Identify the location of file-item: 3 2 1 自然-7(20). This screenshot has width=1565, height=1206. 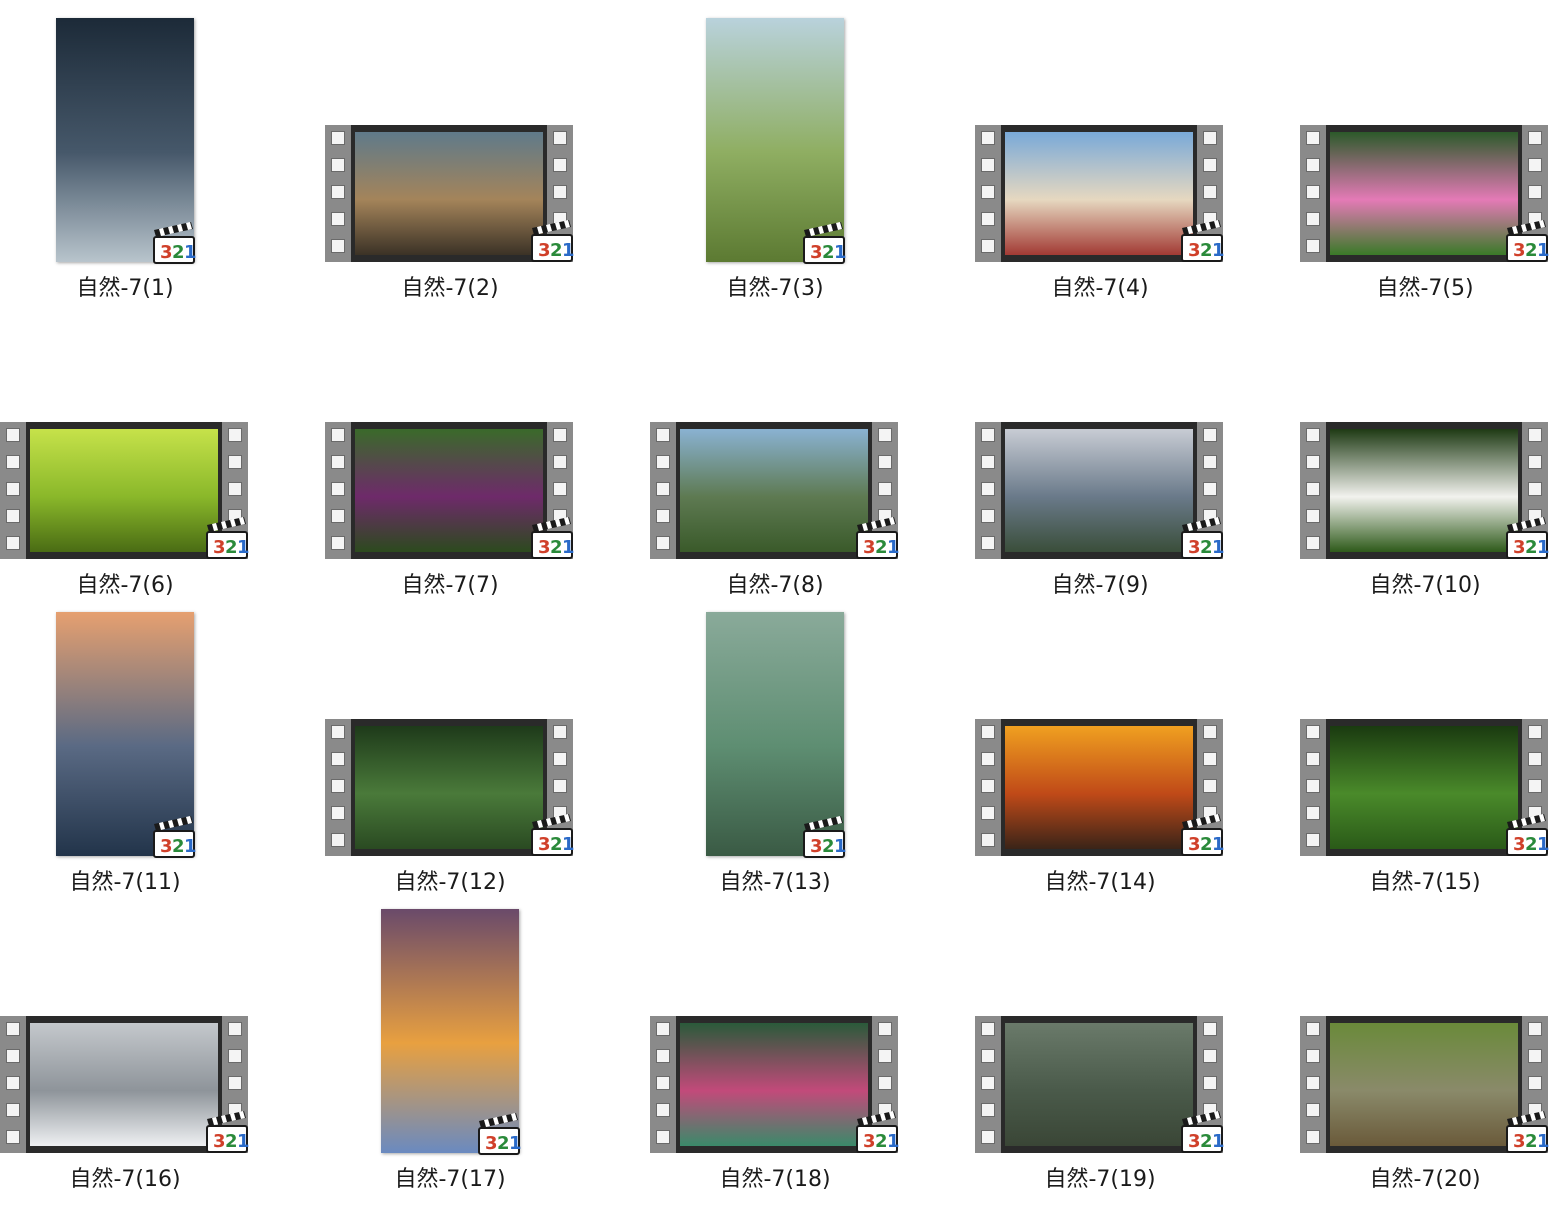
(1425, 1041).